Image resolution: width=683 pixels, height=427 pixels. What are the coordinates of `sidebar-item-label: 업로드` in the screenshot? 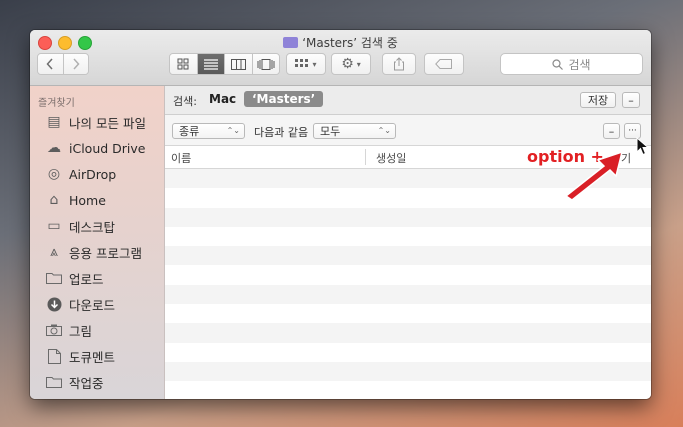 It's located at (86, 279).